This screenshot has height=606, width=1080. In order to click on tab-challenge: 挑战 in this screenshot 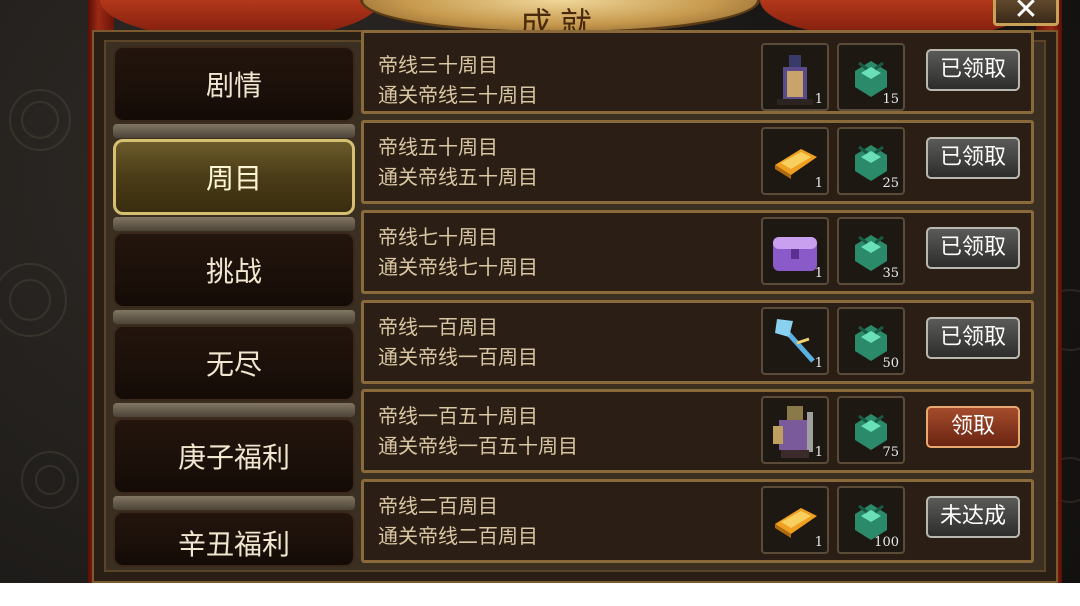, I will do `click(234, 270)`.